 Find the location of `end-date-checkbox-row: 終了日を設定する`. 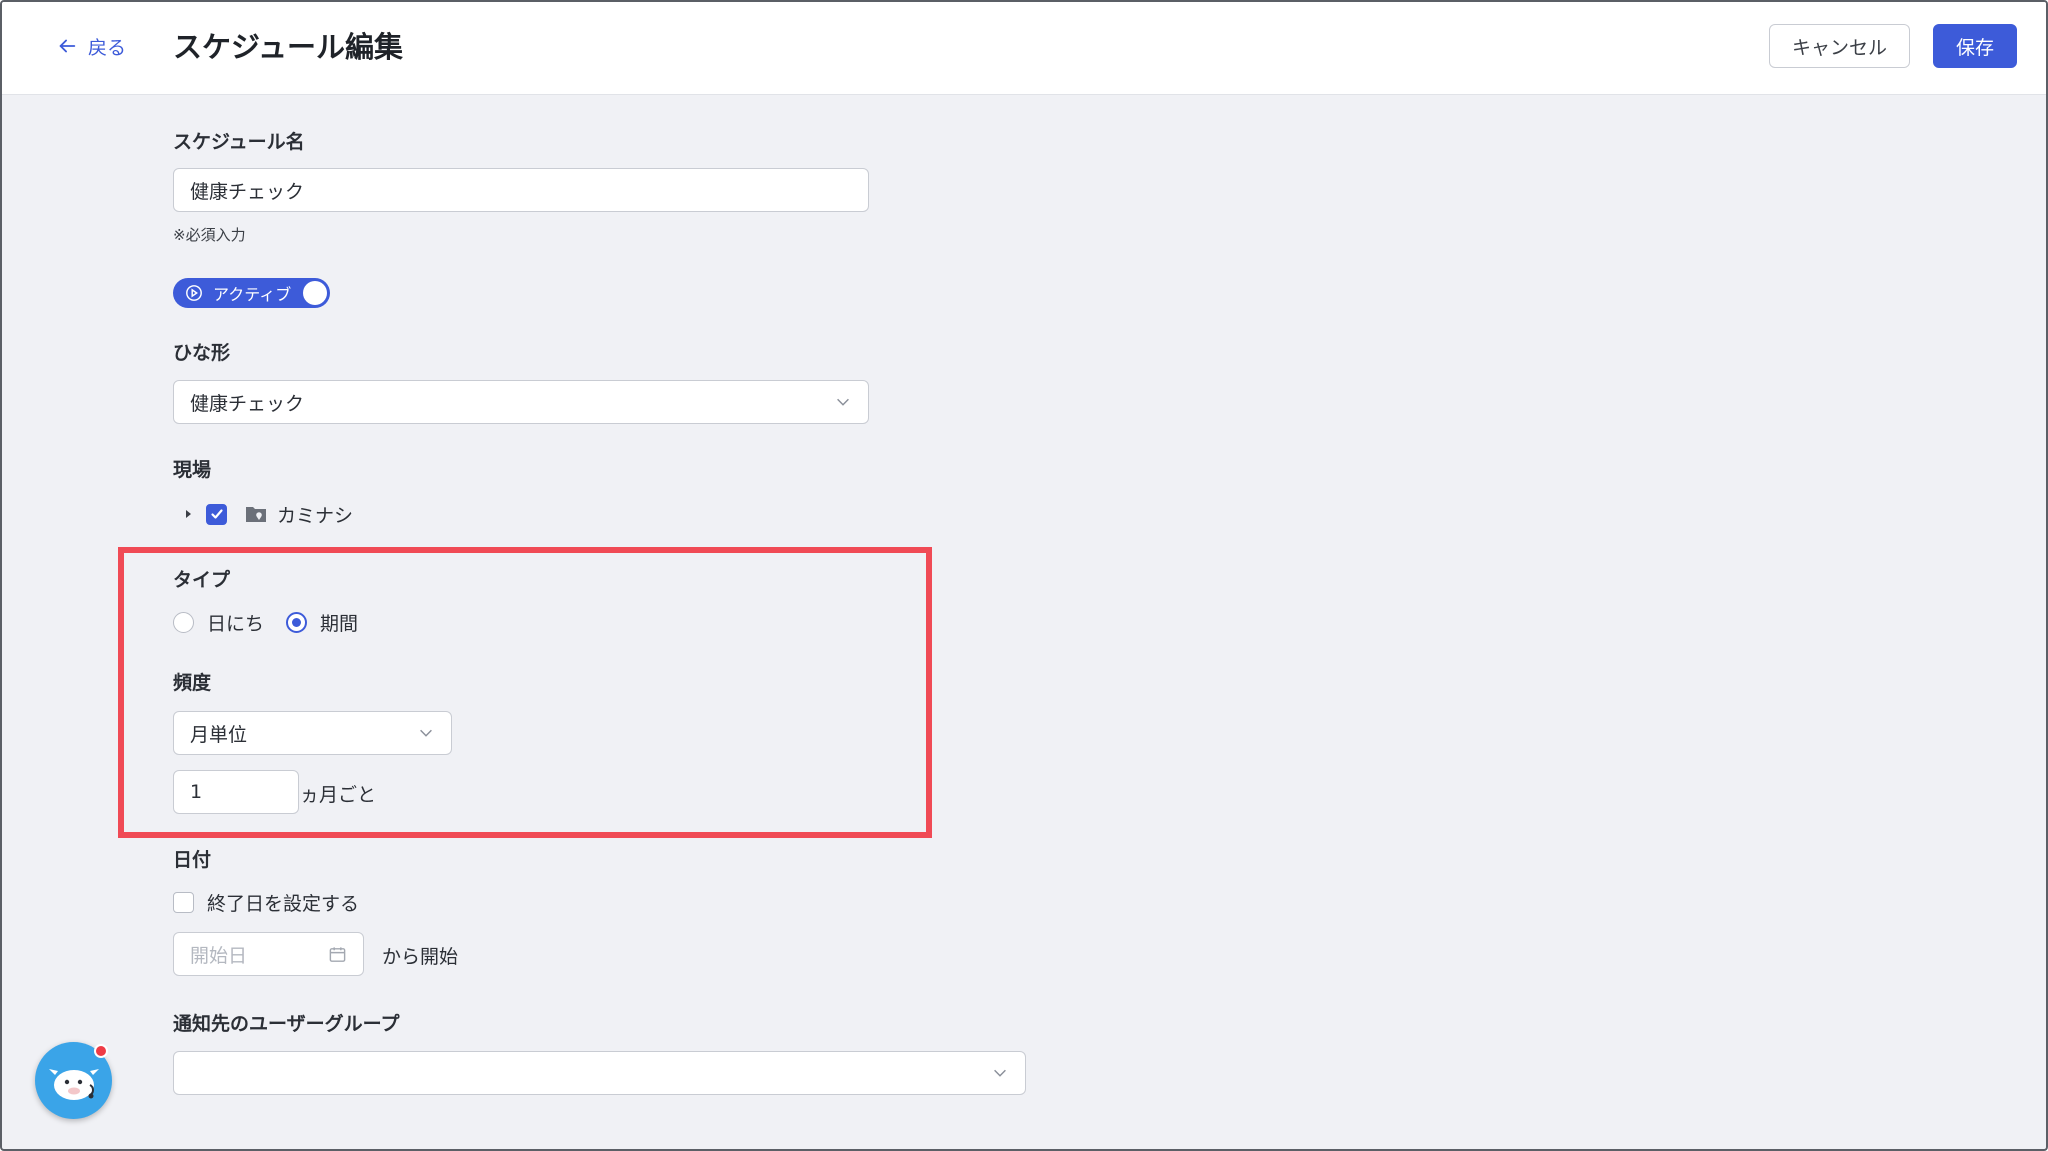

end-date-checkbox-row: 終了日を設定する is located at coordinates (266, 902).